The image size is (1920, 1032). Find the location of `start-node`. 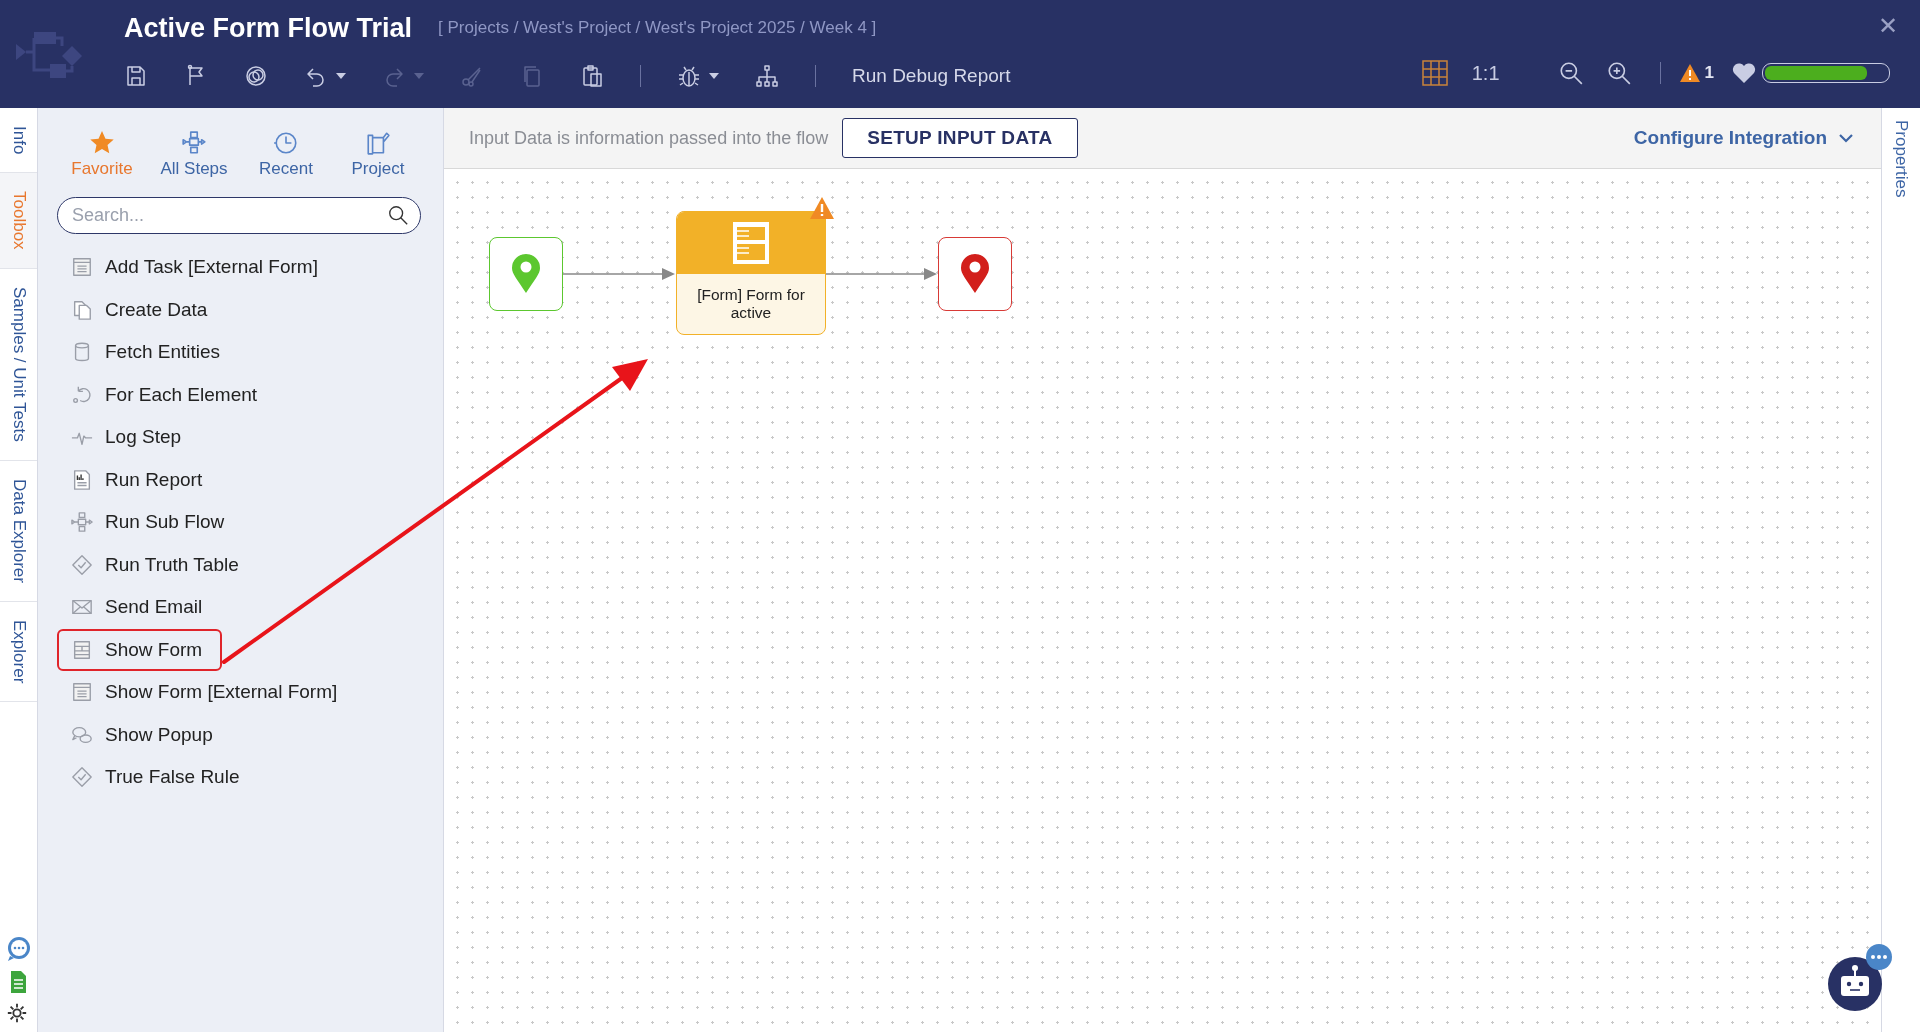

start-node is located at coordinates (526, 274).